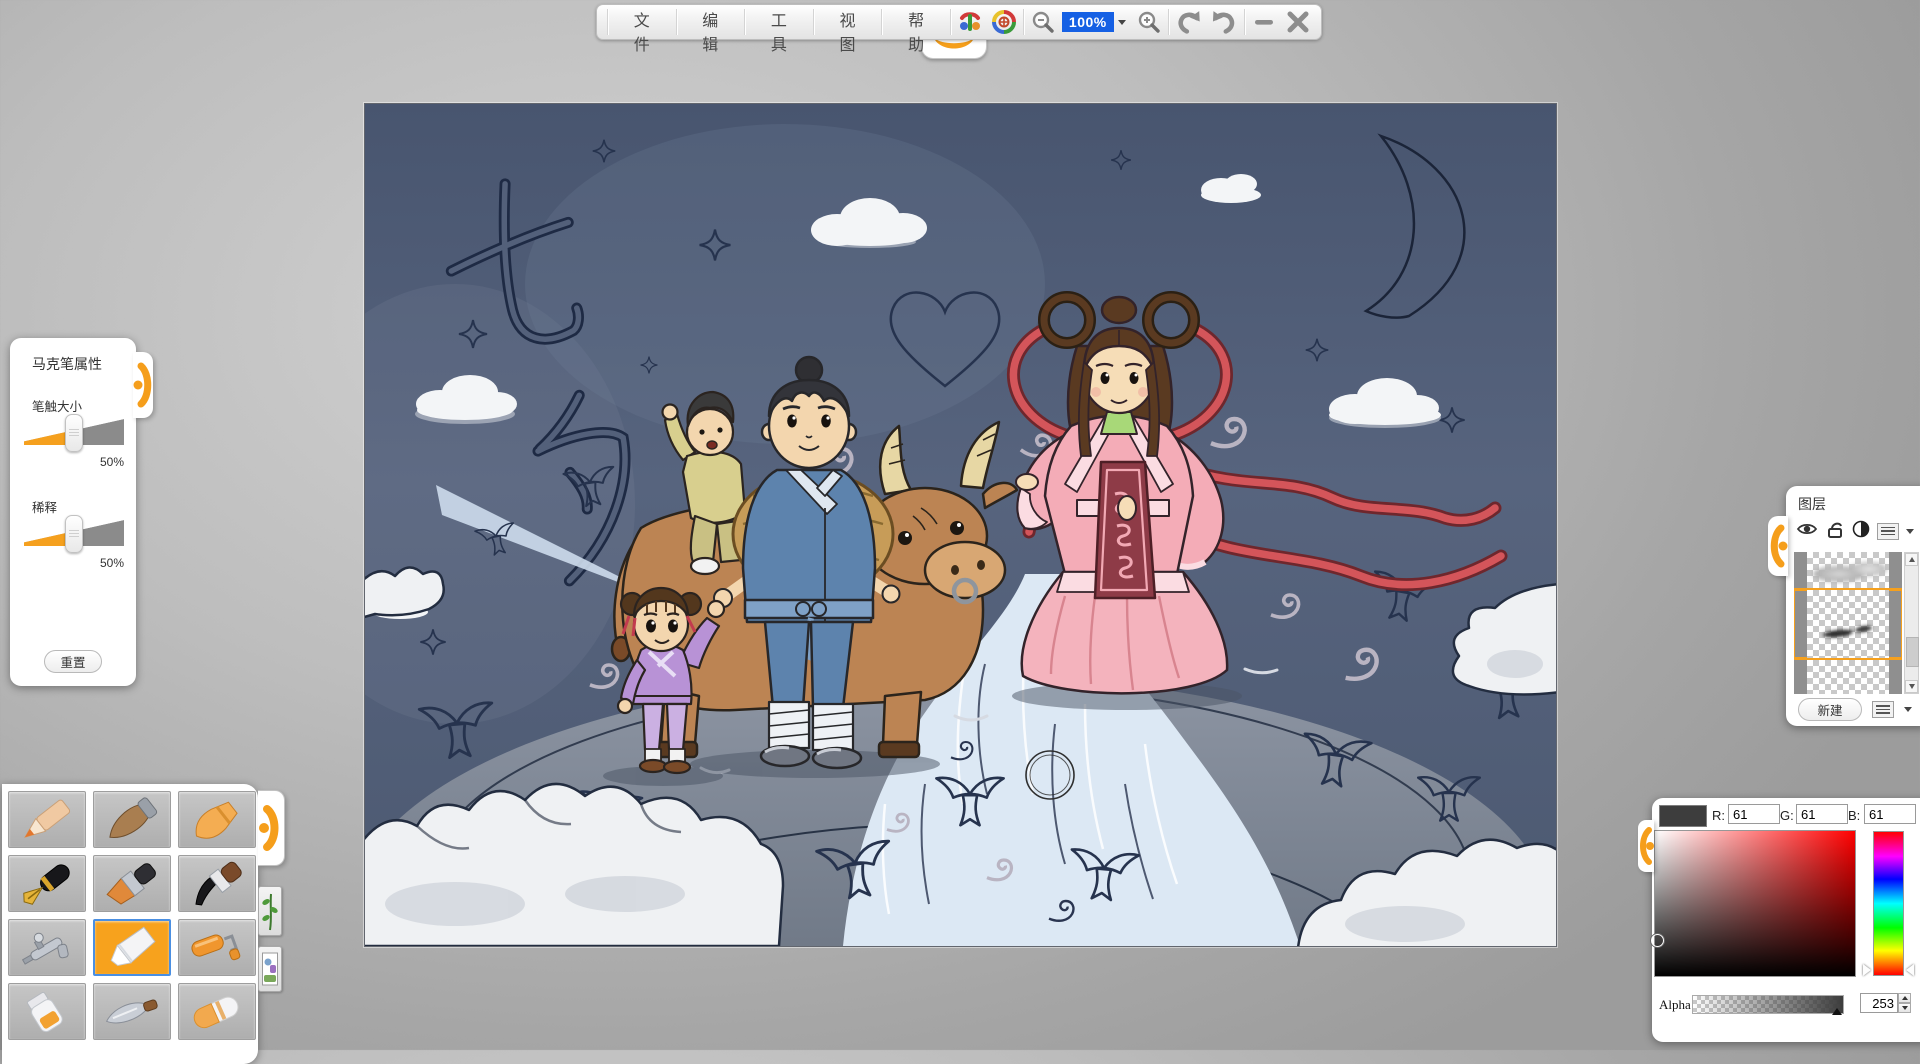 This screenshot has width=1920, height=1064. What do you see at coordinates (1879, 1003) in the screenshot?
I see `alpha-value-field` at bounding box center [1879, 1003].